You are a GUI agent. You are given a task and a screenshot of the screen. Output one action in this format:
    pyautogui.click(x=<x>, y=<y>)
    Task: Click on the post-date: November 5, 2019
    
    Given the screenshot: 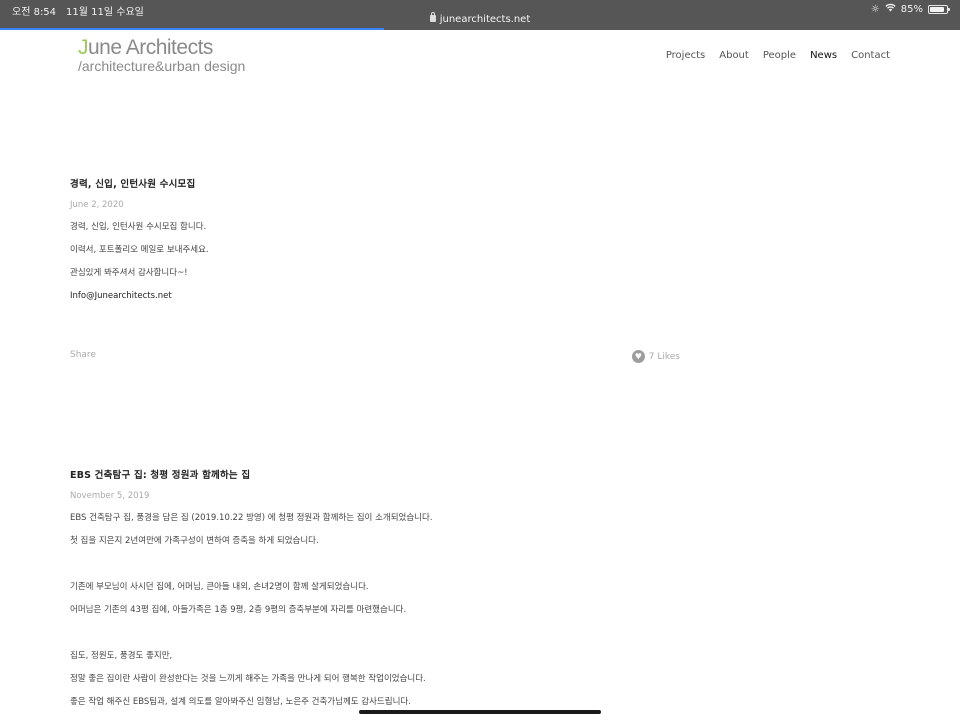 What is the action you would take?
    pyautogui.click(x=110, y=496)
    